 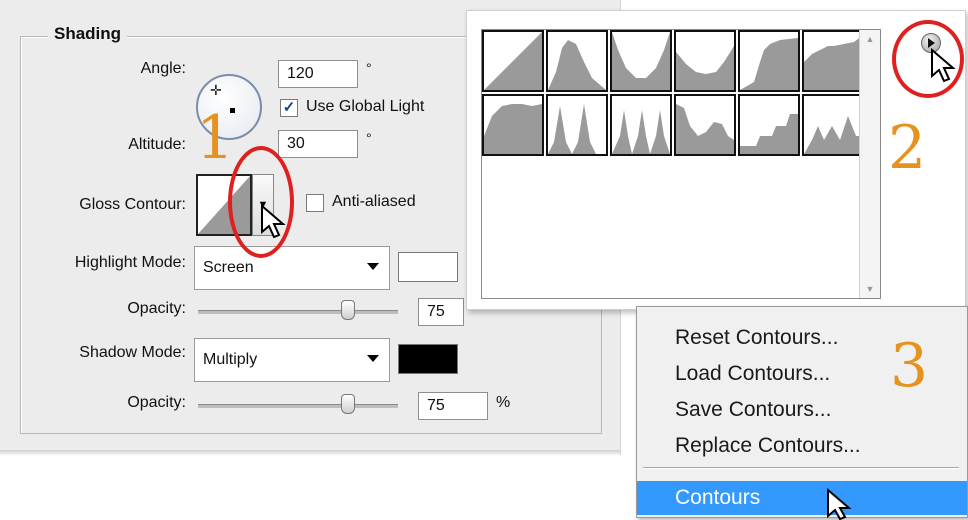 I want to click on sawtooth-icon, so click(x=769, y=127).